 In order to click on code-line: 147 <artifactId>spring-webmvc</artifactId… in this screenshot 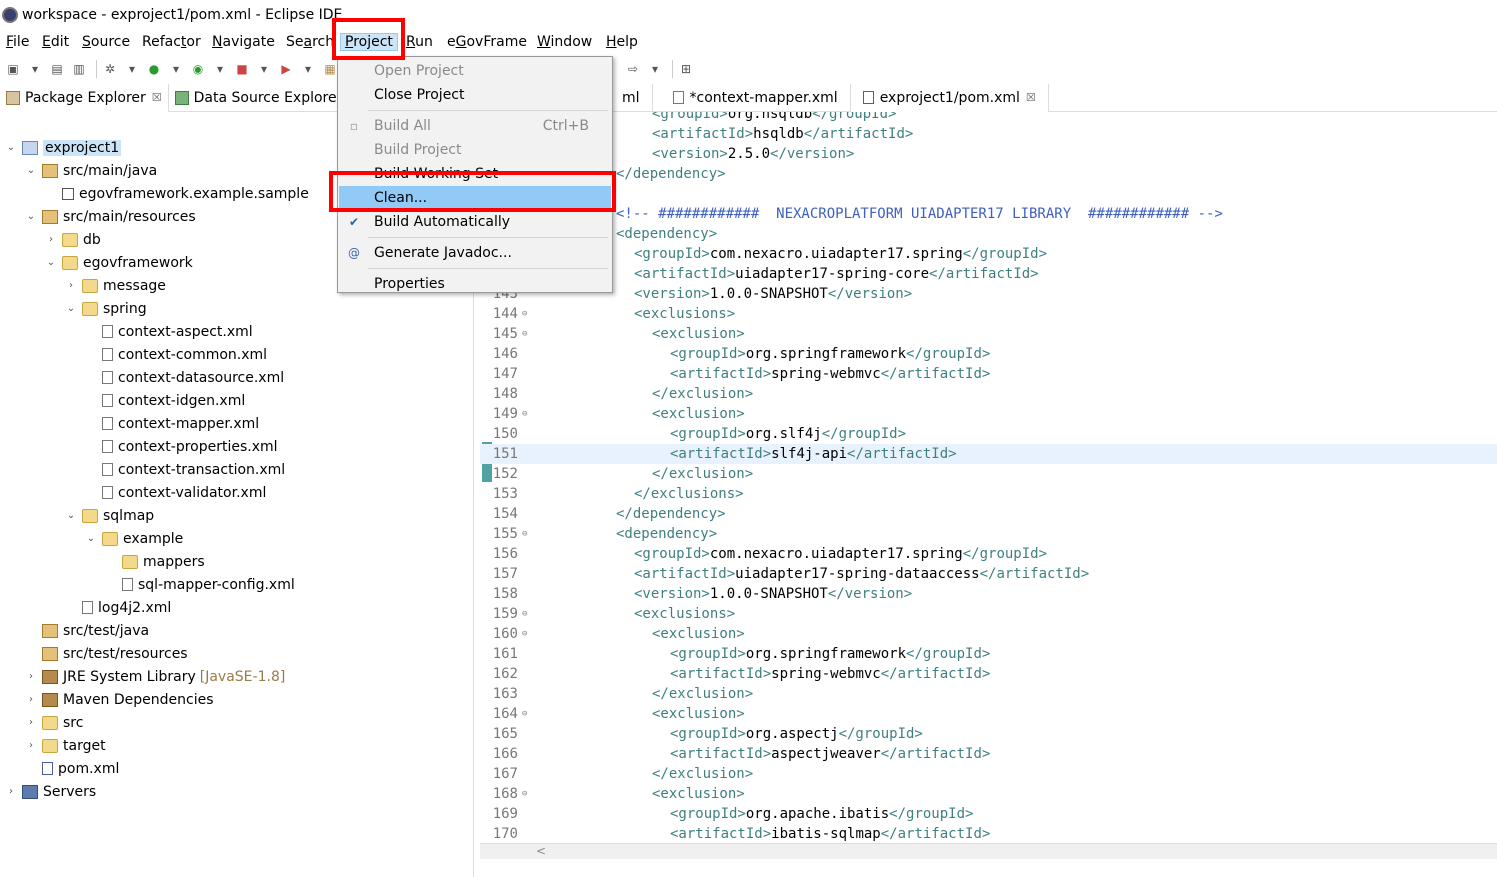, I will do `click(988, 374)`.